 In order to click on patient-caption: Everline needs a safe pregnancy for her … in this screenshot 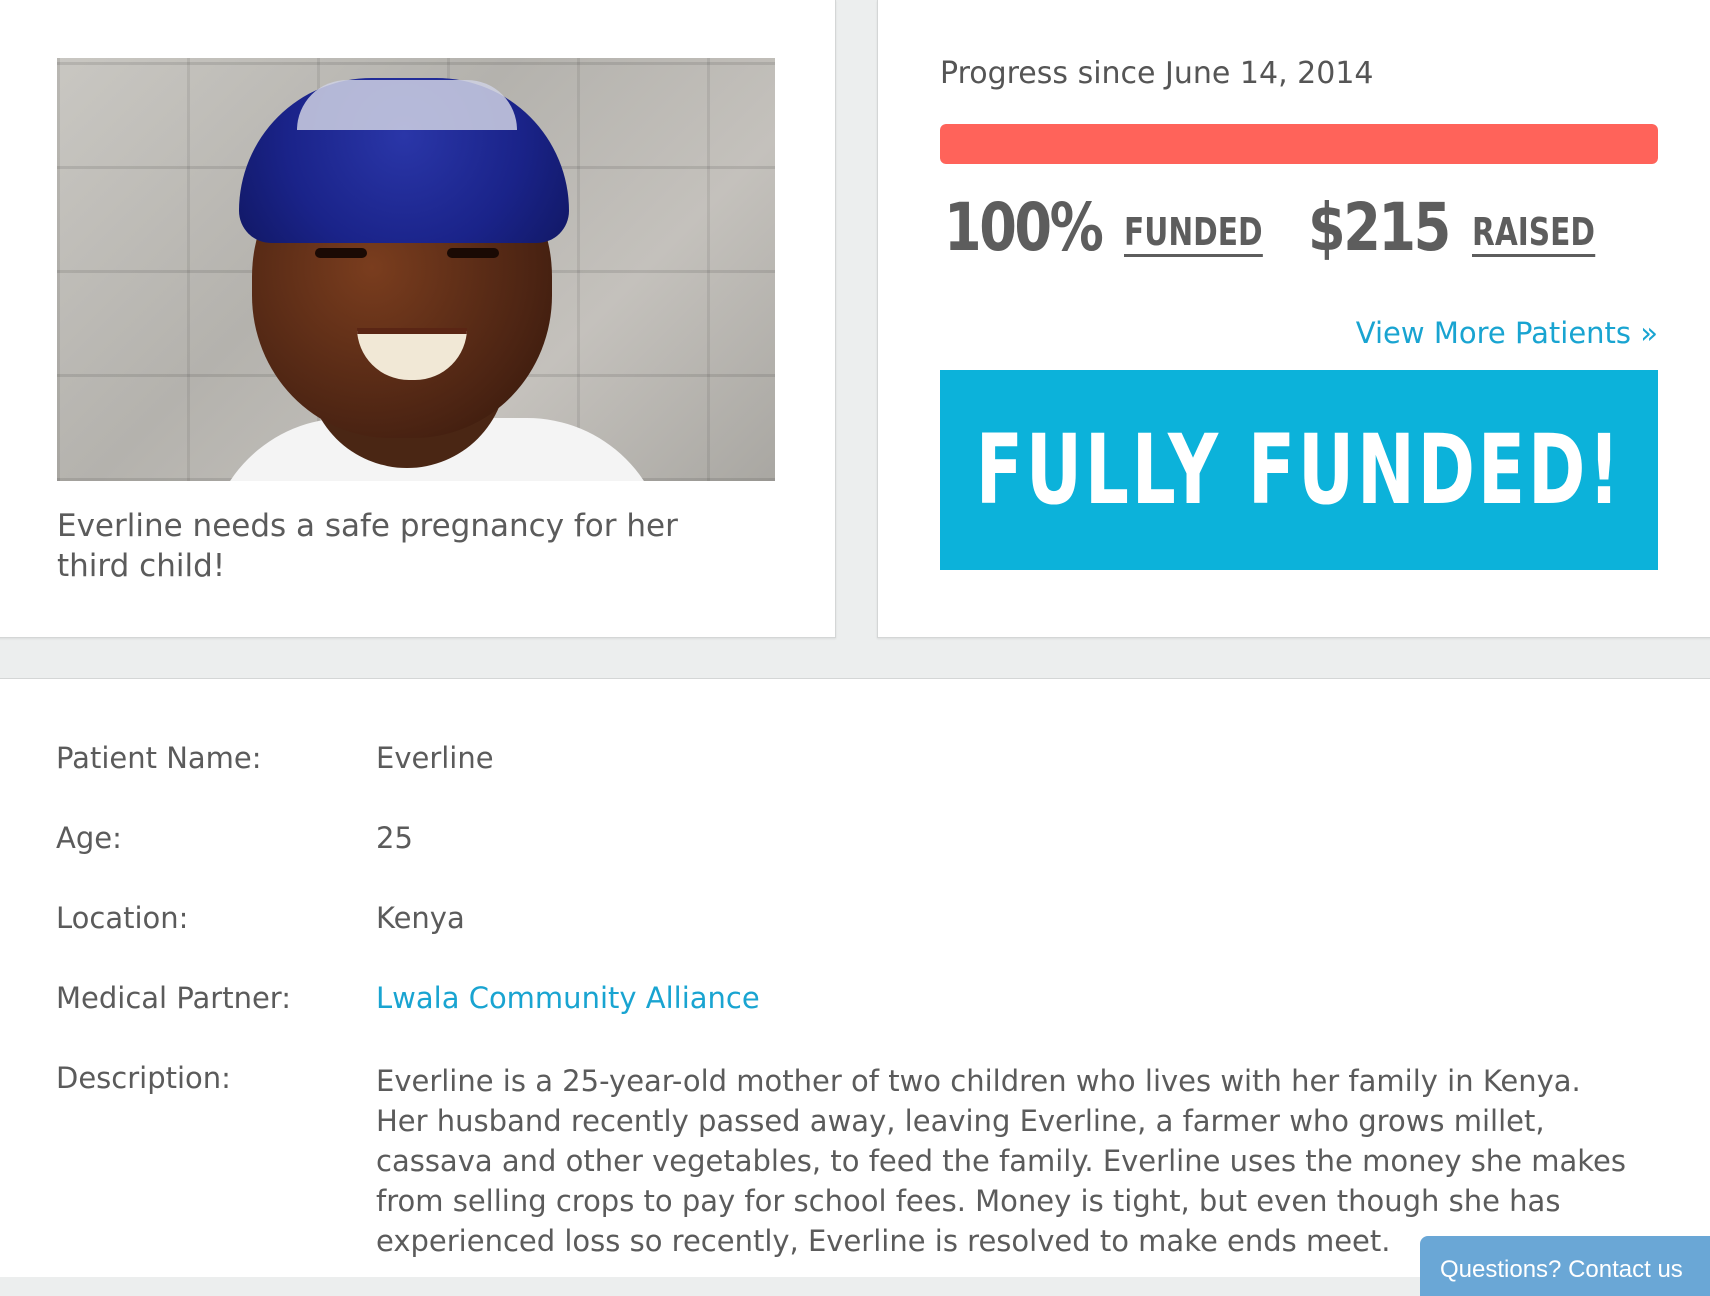, I will do `click(367, 546)`.